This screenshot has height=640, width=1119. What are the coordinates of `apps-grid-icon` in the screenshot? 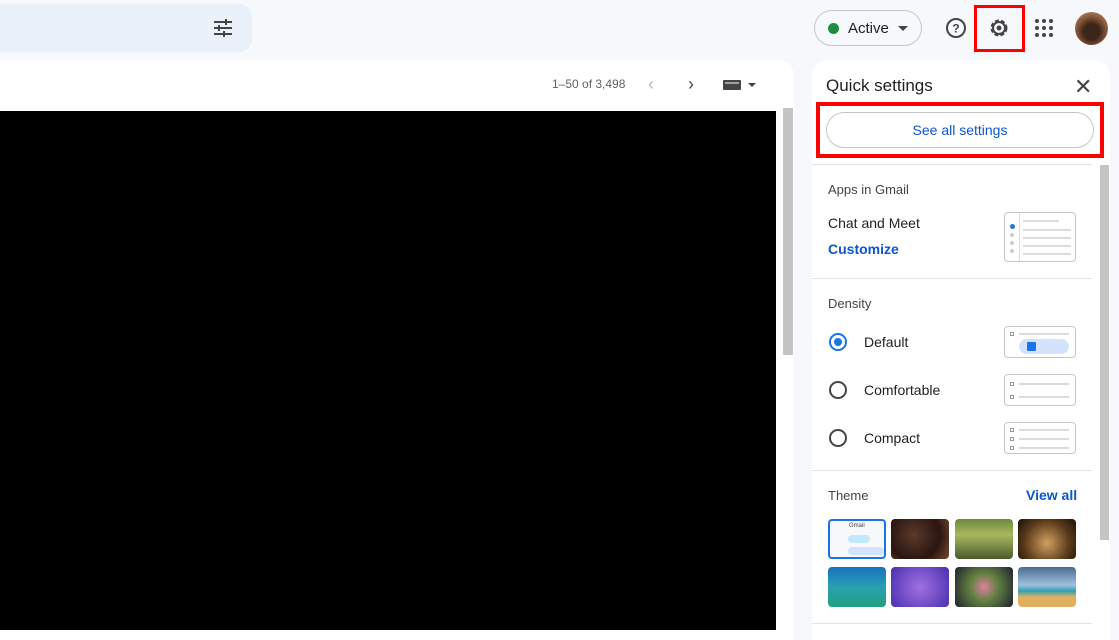 It's located at (1044, 28).